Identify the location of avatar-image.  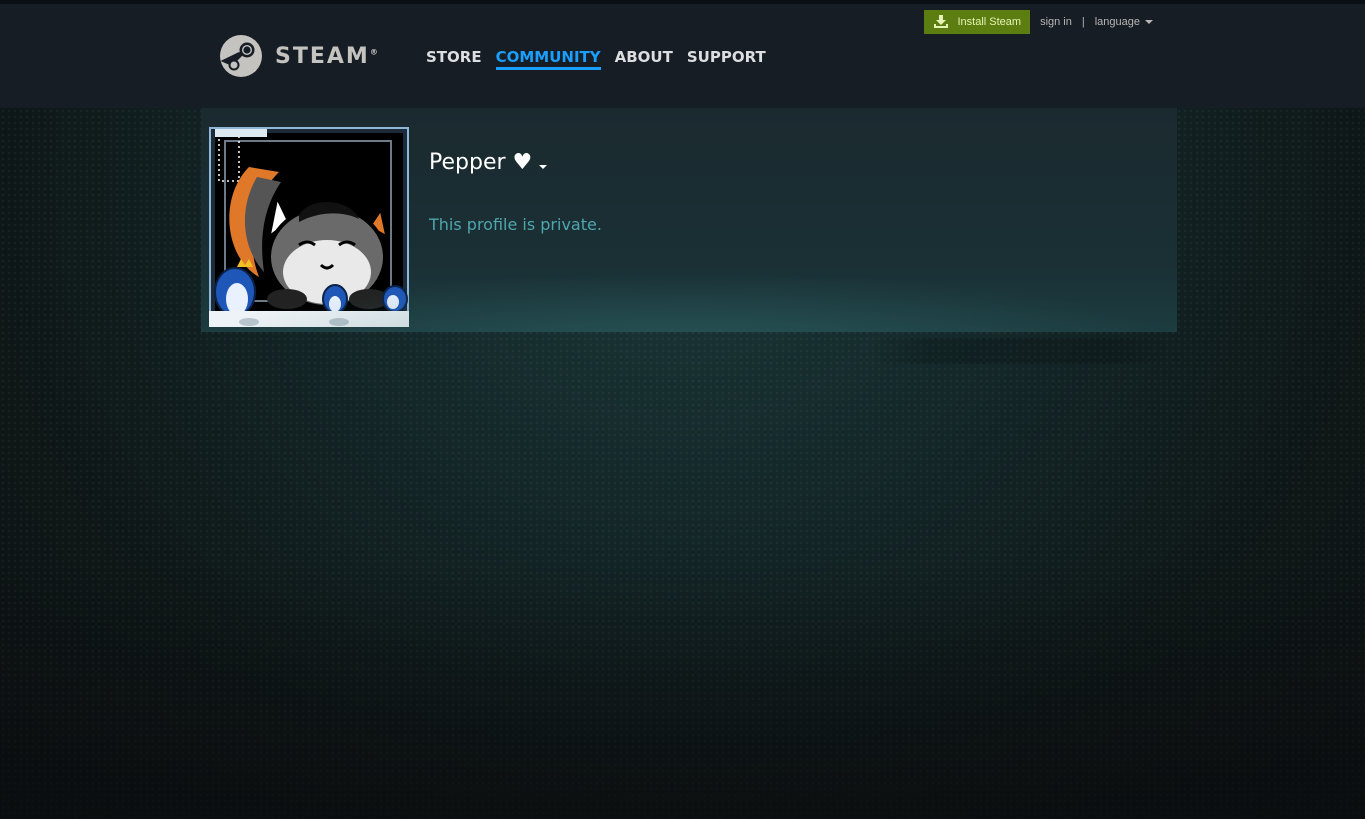
(309, 227).